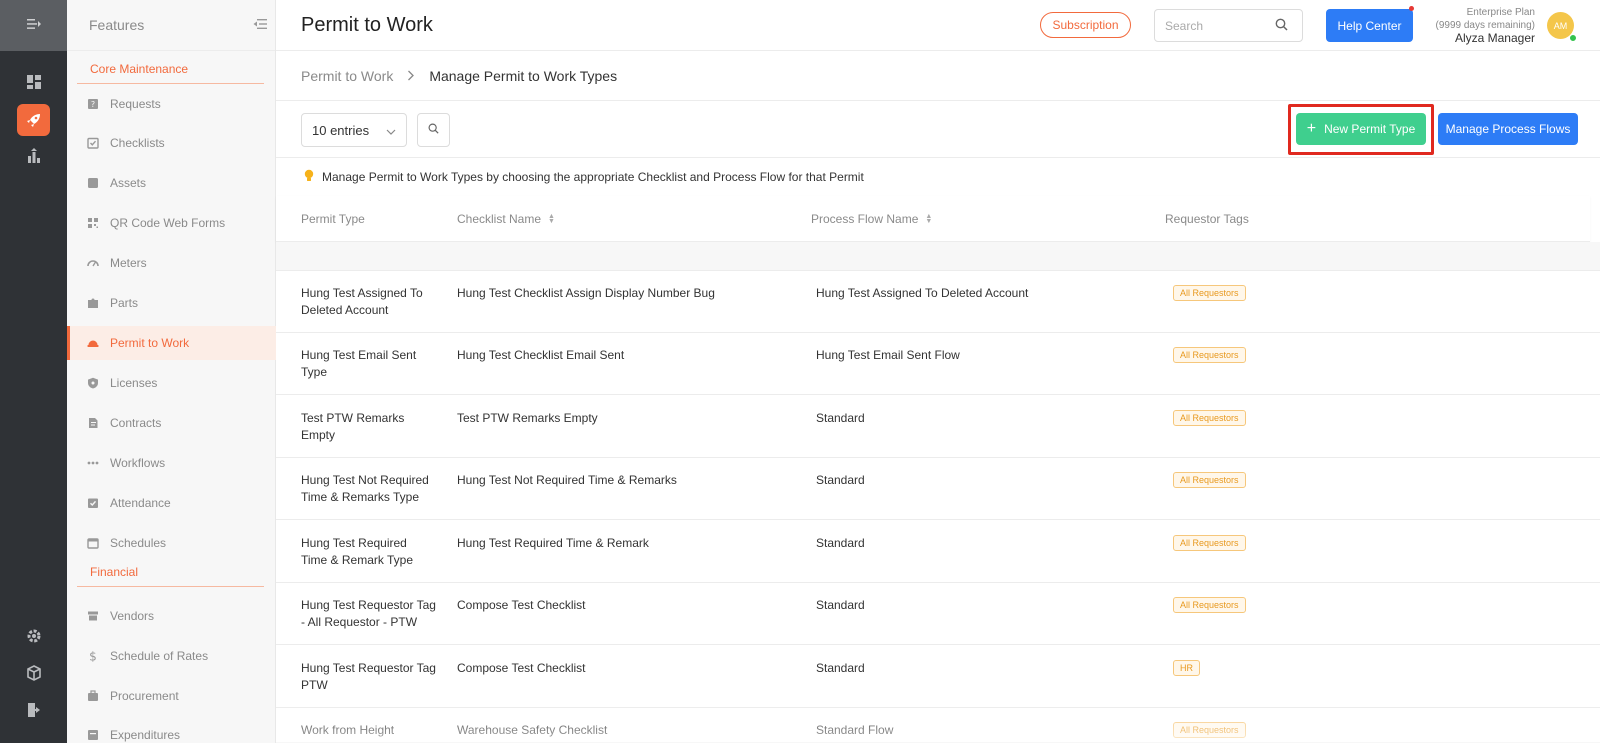 The image size is (1600, 743). Describe the element at coordinates (1220, 25) in the screenshot. I see `search-input` at that location.